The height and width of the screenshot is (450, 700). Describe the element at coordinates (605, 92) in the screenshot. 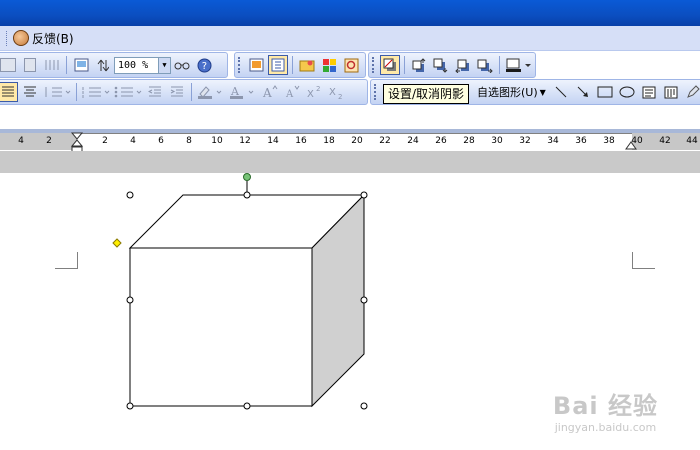

I see `rectangle-tool-icon` at that location.